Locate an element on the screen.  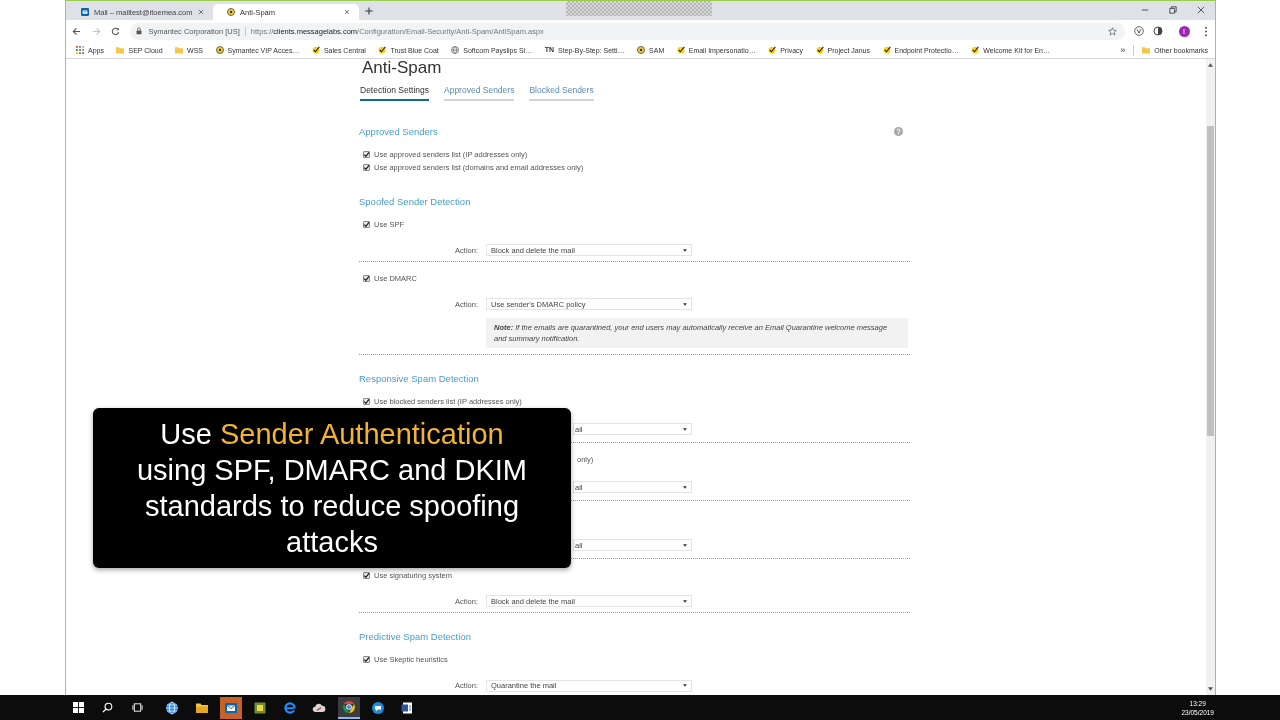
browser-icon is located at coordinates (348, 706).